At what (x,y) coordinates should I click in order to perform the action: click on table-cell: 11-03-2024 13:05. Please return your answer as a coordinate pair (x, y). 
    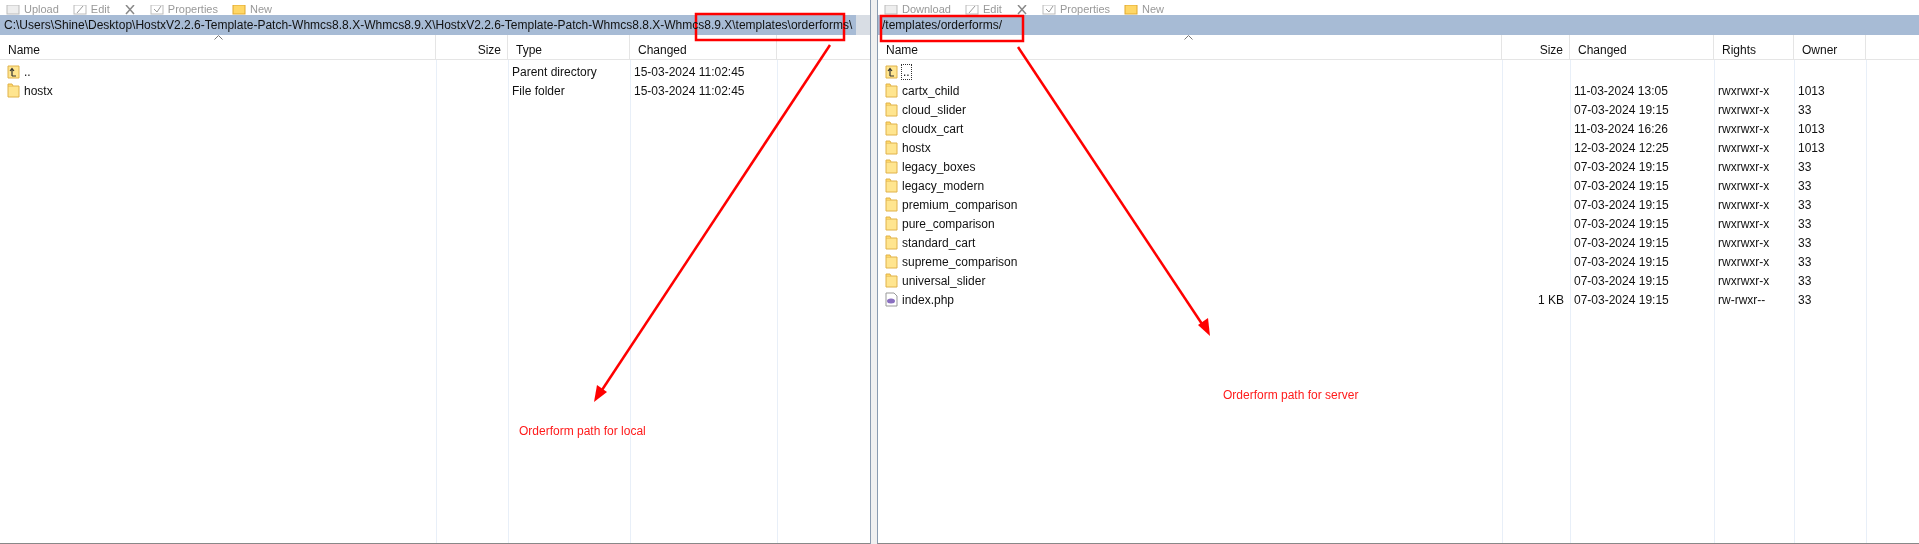
    Looking at the image, I should click on (1621, 90).